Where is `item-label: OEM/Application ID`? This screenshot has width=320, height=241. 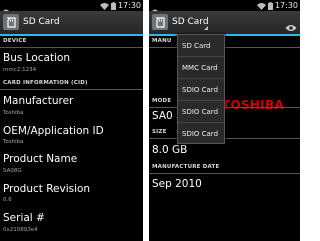 item-label: OEM/Application ID is located at coordinates (53, 131).